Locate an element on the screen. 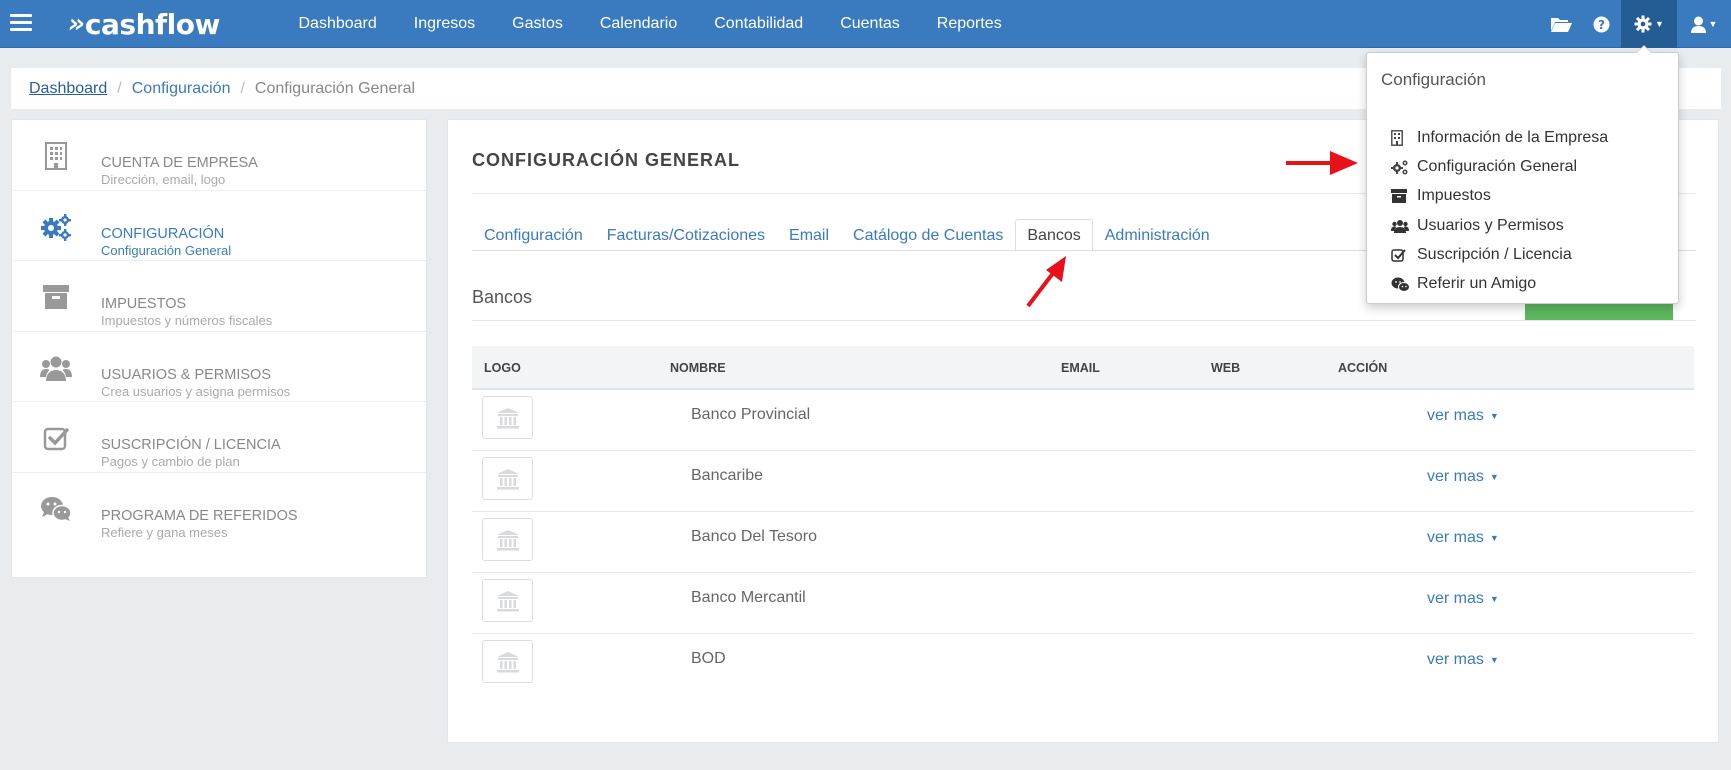 The width and height of the screenshot is (1731, 770). sidebar-item-title: CONFIGURACIÓN is located at coordinates (163, 233).